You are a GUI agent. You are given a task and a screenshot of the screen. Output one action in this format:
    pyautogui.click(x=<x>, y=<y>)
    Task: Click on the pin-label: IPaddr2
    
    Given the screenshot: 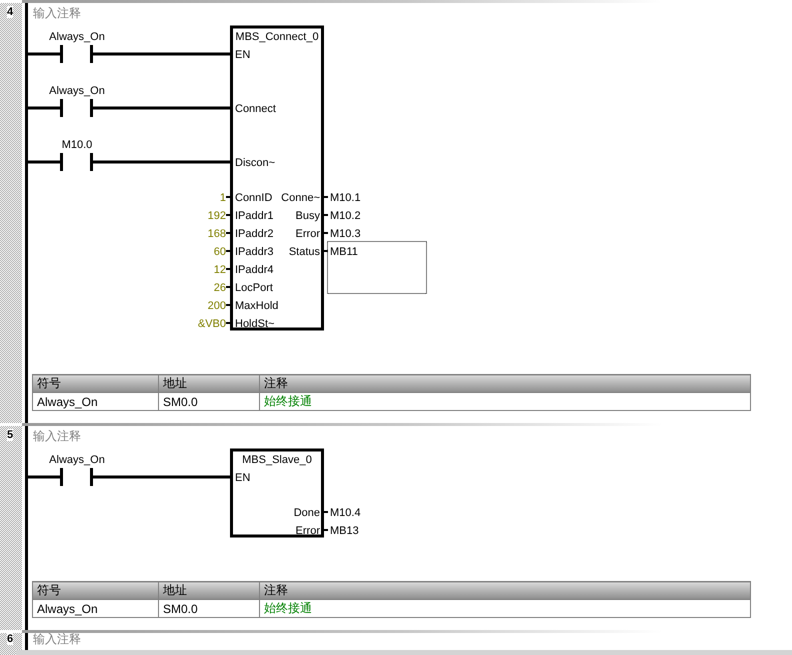 What is the action you would take?
    pyautogui.click(x=254, y=234)
    